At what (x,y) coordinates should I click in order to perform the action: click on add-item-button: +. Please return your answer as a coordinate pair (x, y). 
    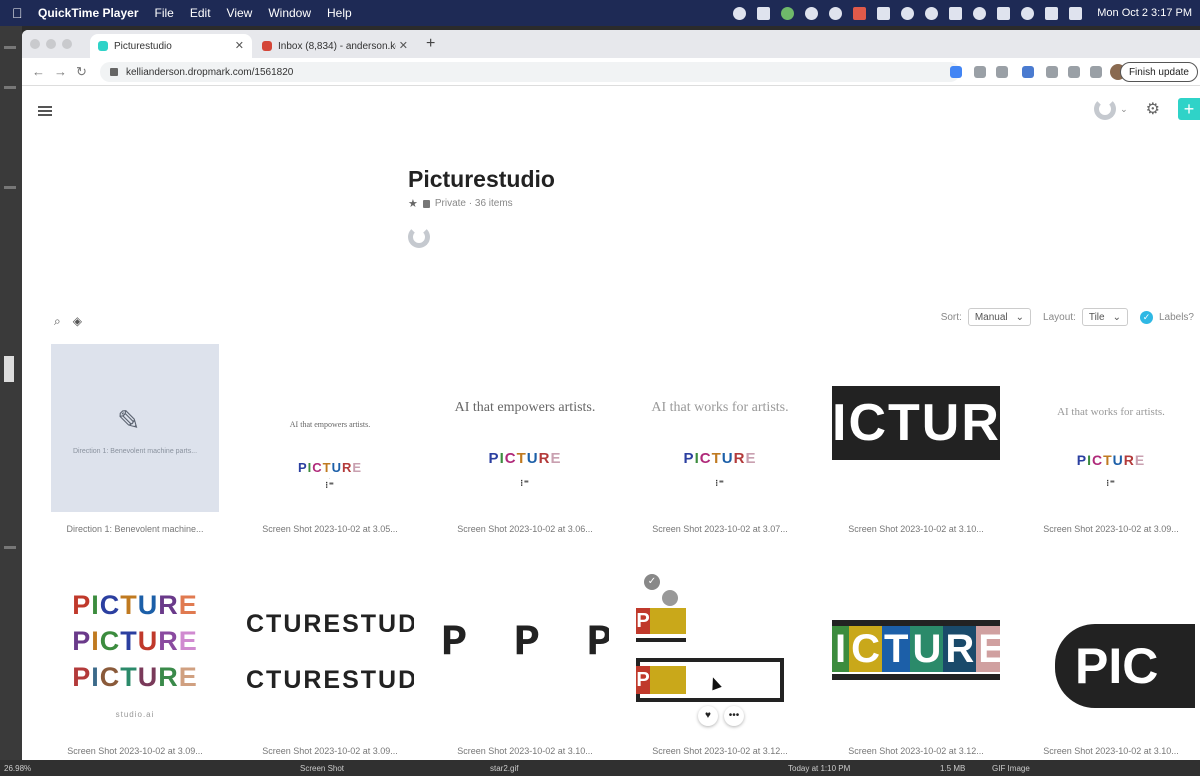
    Looking at the image, I should click on (1189, 109).